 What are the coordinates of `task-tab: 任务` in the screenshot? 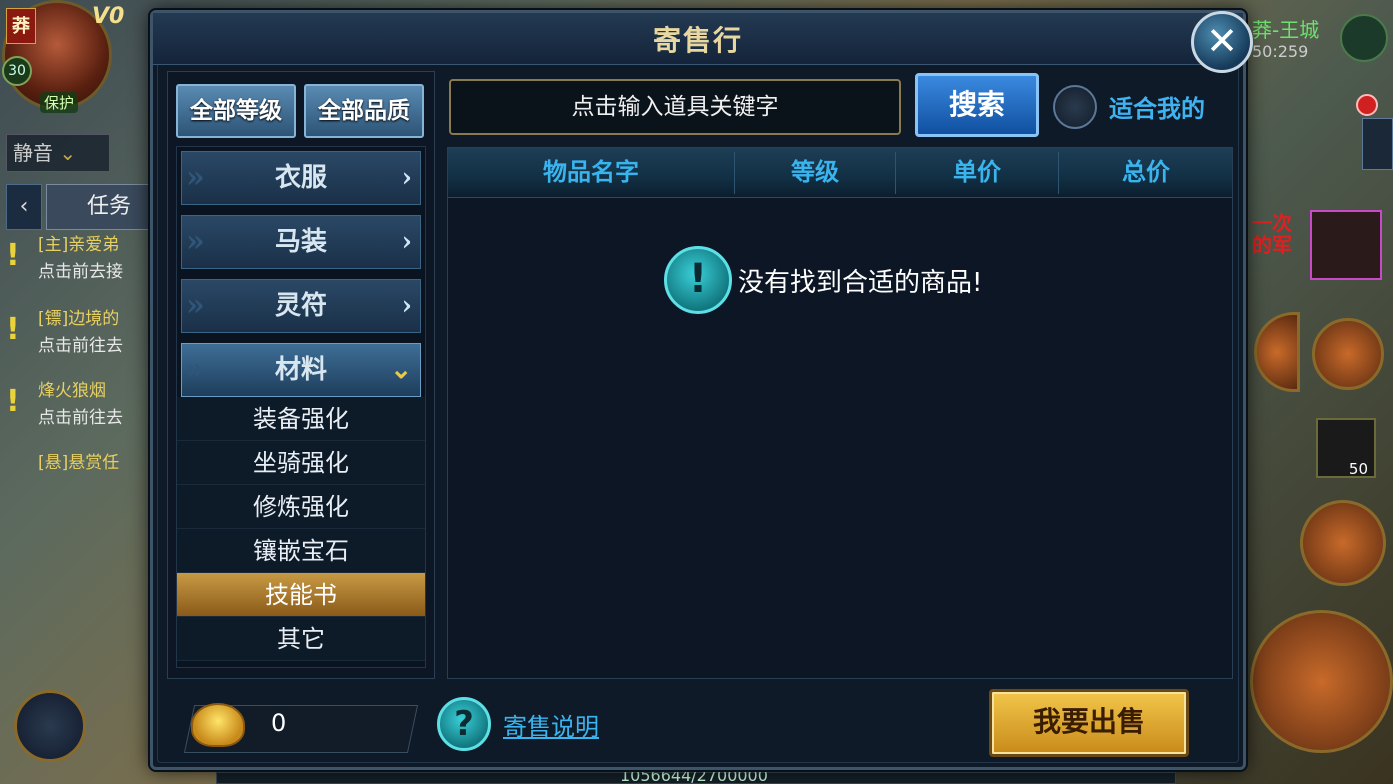 It's located at (101, 207).